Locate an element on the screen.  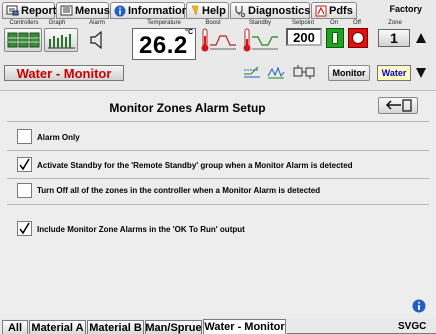
boost-thermometer-icon is located at coordinates (218, 40).